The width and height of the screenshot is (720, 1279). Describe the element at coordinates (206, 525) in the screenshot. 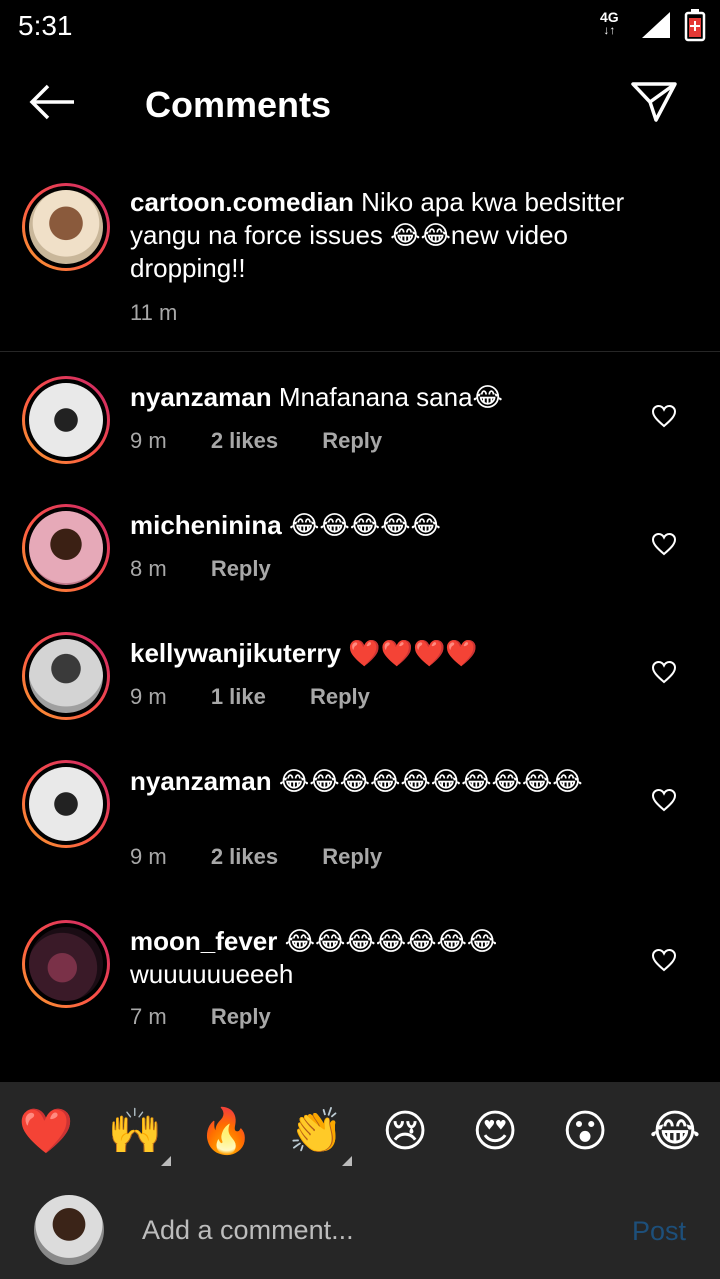

I see `username: micheninina` at that location.